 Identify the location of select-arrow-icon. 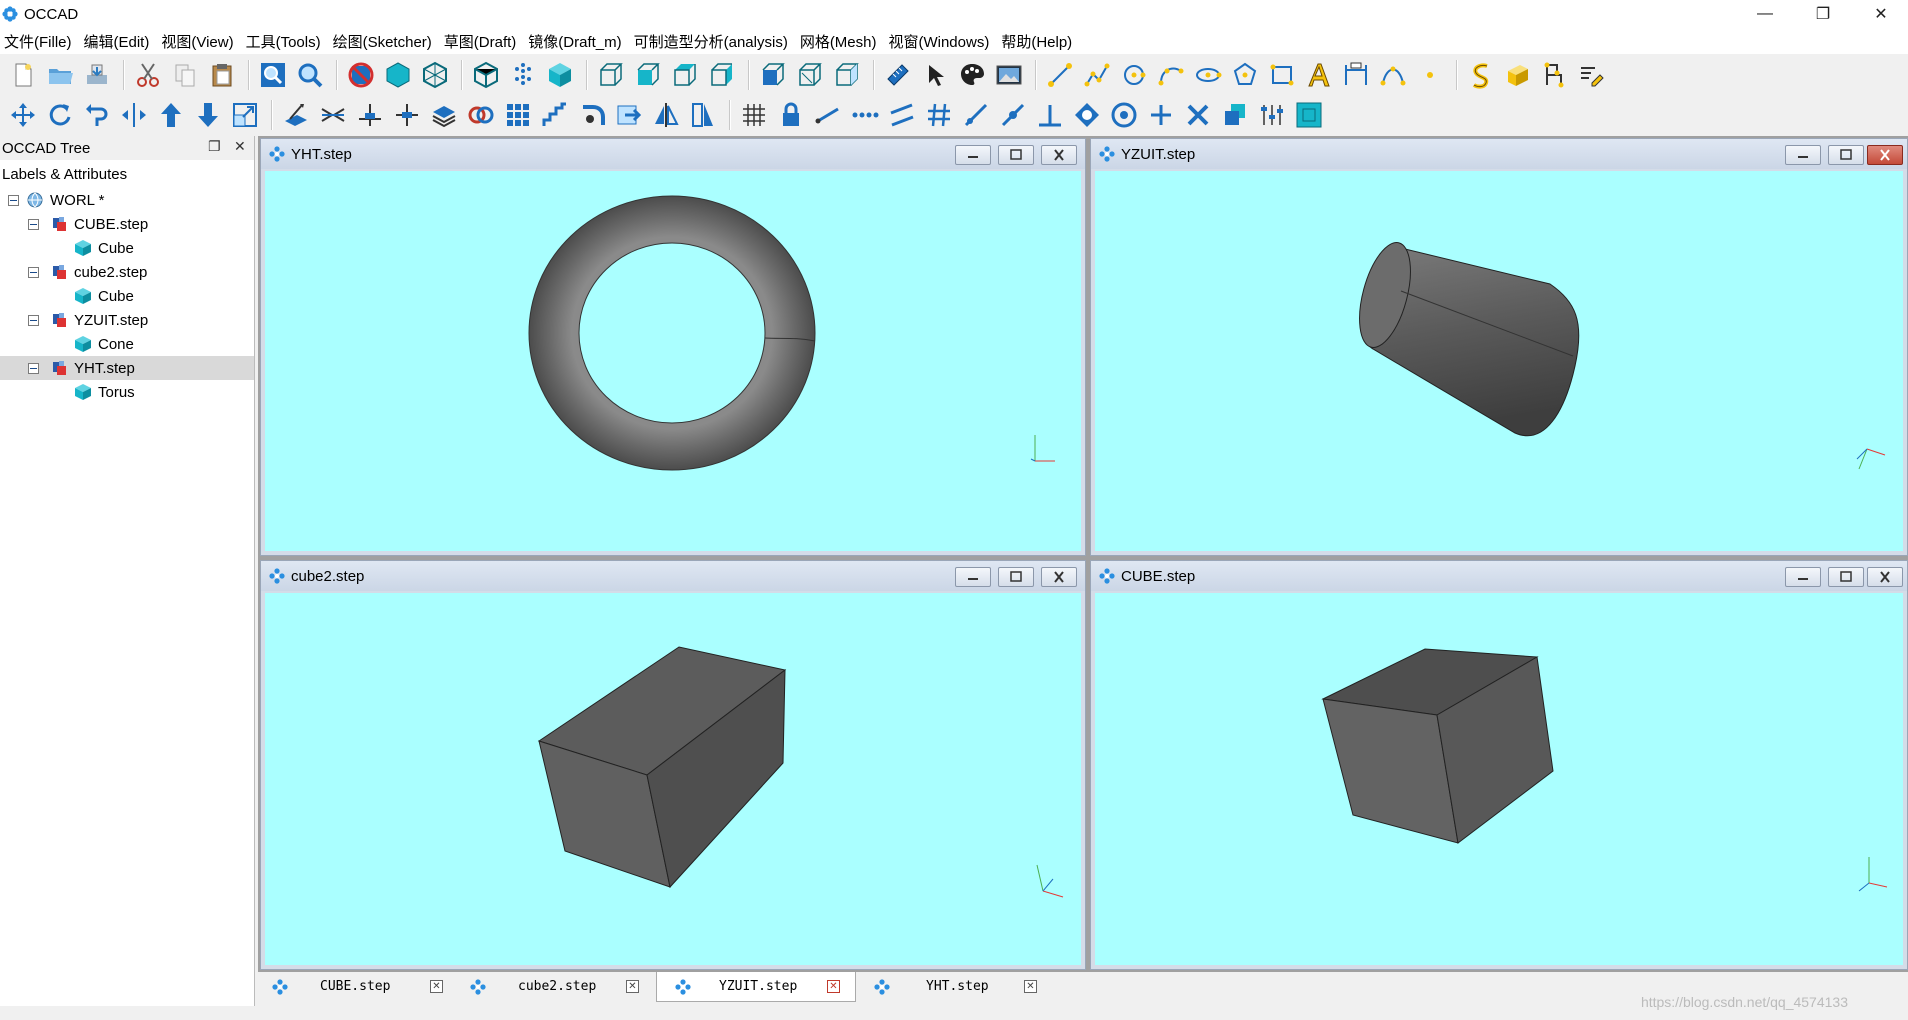
(935, 75).